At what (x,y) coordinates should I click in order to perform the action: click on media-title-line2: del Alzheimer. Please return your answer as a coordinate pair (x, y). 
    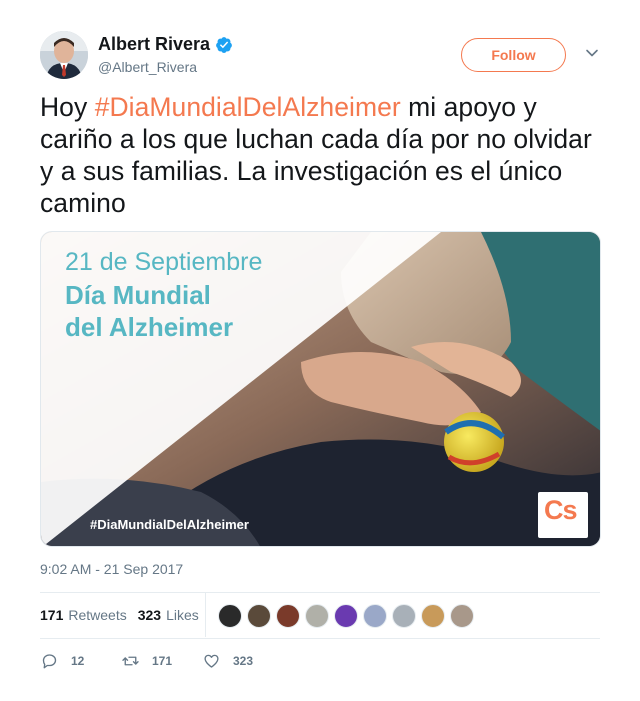
    Looking at the image, I should click on (149, 327).